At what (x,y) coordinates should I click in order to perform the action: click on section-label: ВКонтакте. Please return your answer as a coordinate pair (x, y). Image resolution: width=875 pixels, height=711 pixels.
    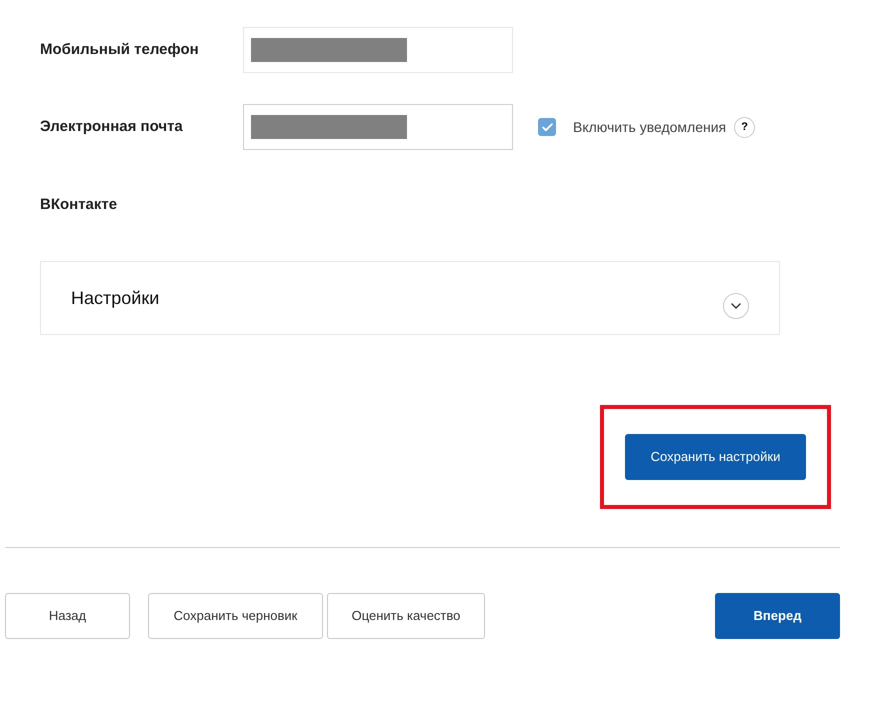
    Looking at the image, I should click on (79, 204).